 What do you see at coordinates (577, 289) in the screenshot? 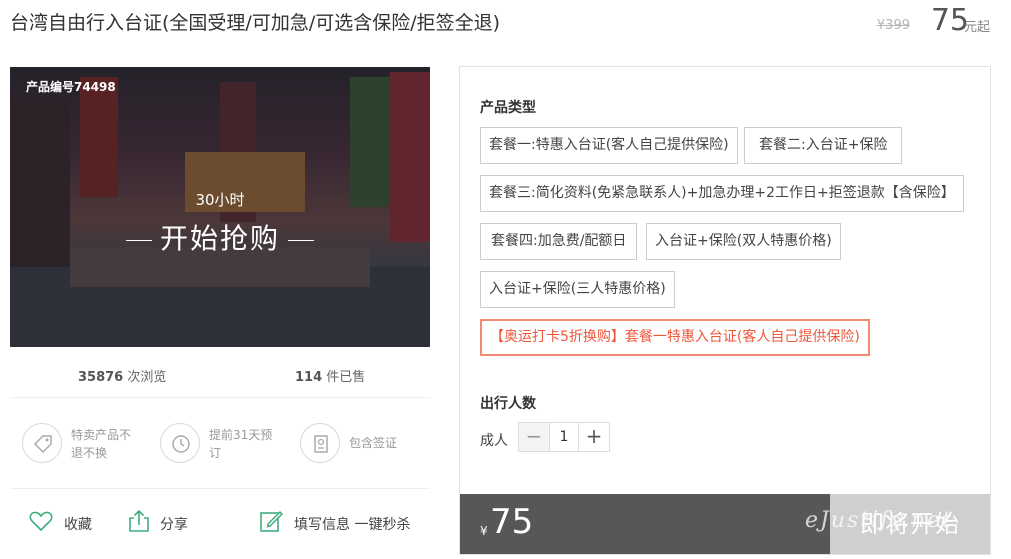
I see `option-three-person: 入台证+保险(三人特惠价格)` at bounding box center [577, 289].